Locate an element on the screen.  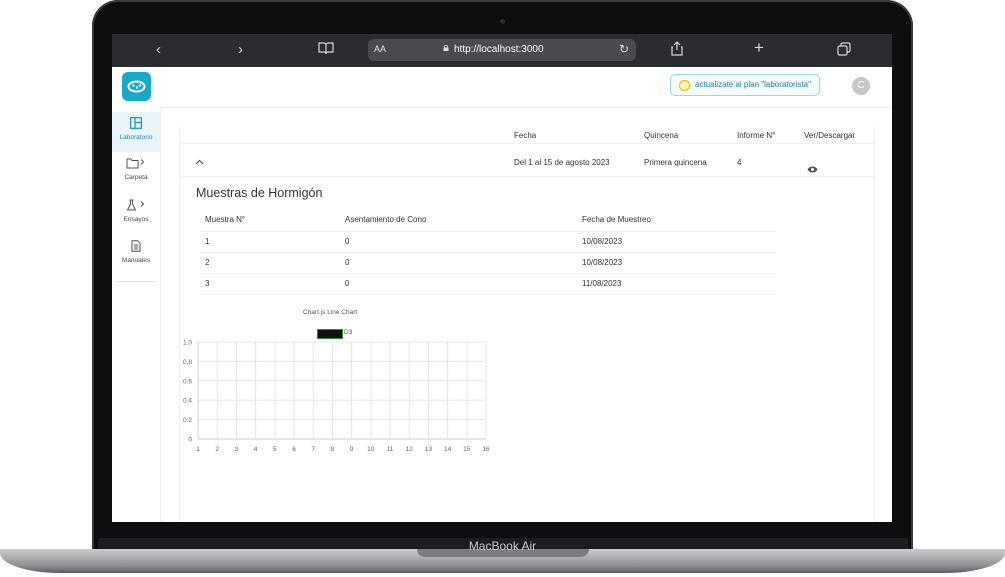
sidebar-item-carpeta: Carpeta is located at coordinates (136, 169).